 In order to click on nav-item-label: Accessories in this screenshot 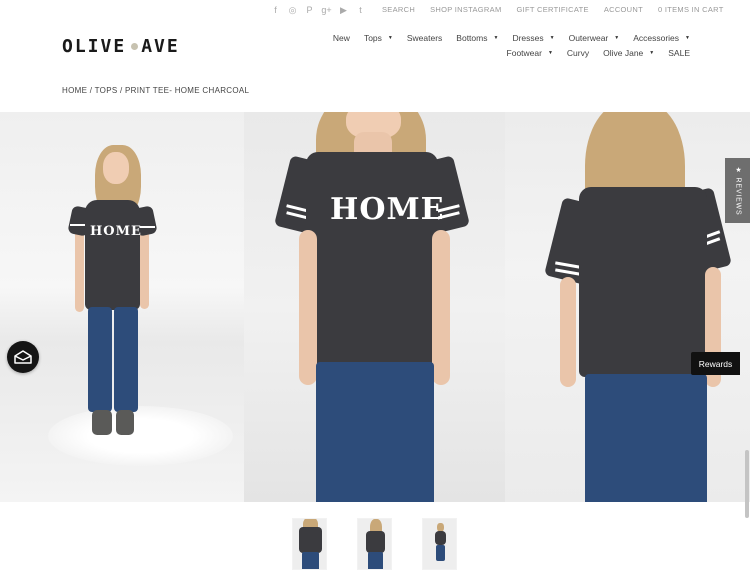, I will do `click(656, 38)`.